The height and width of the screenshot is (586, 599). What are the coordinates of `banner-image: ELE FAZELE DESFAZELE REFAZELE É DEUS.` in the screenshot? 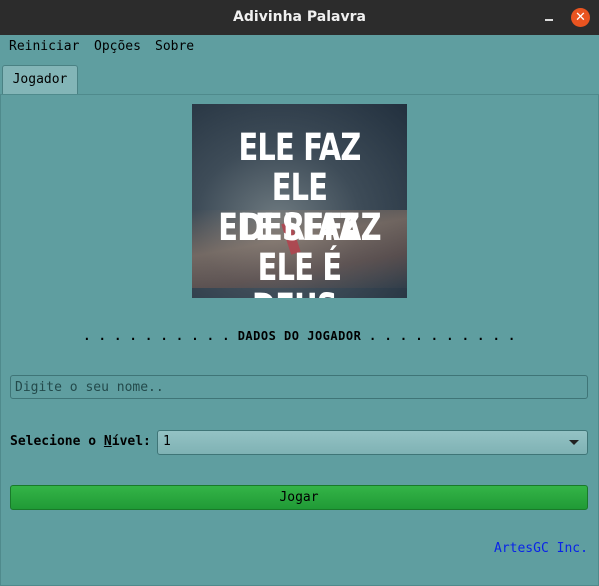 It's located at (299, 201).